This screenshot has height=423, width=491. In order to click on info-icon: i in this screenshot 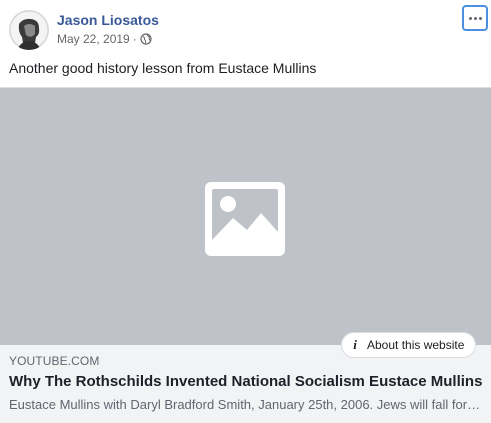, I will do `click(355, 344)`.